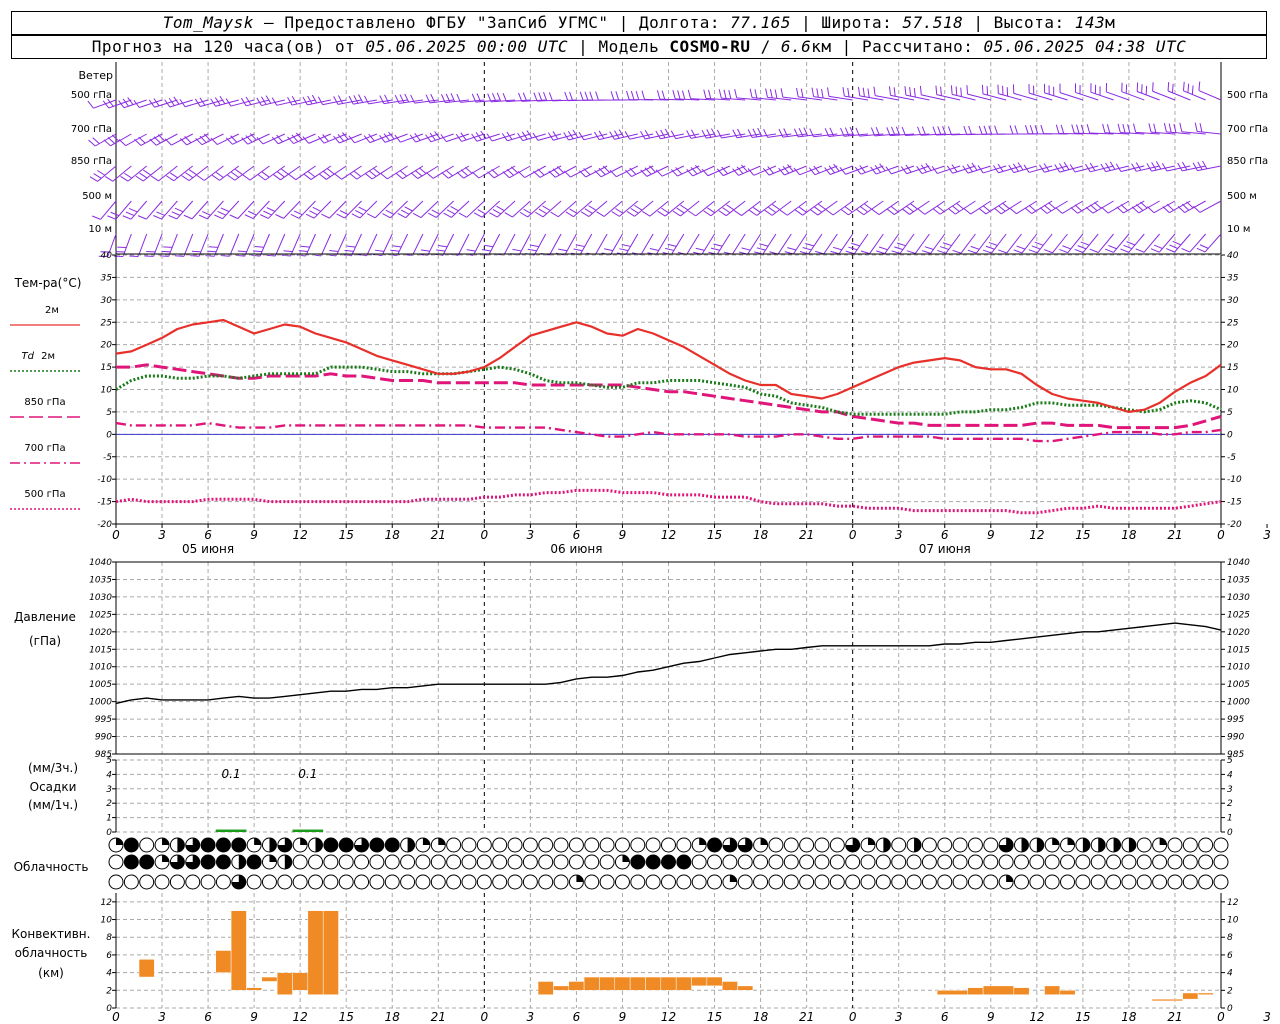 The width and height of the screenshot is (1280, 1024). What do you see at coordinates (1233, 368) in the screenshot?
I see `y-tick-label-right: 15` at bounding box center [1233, 368].